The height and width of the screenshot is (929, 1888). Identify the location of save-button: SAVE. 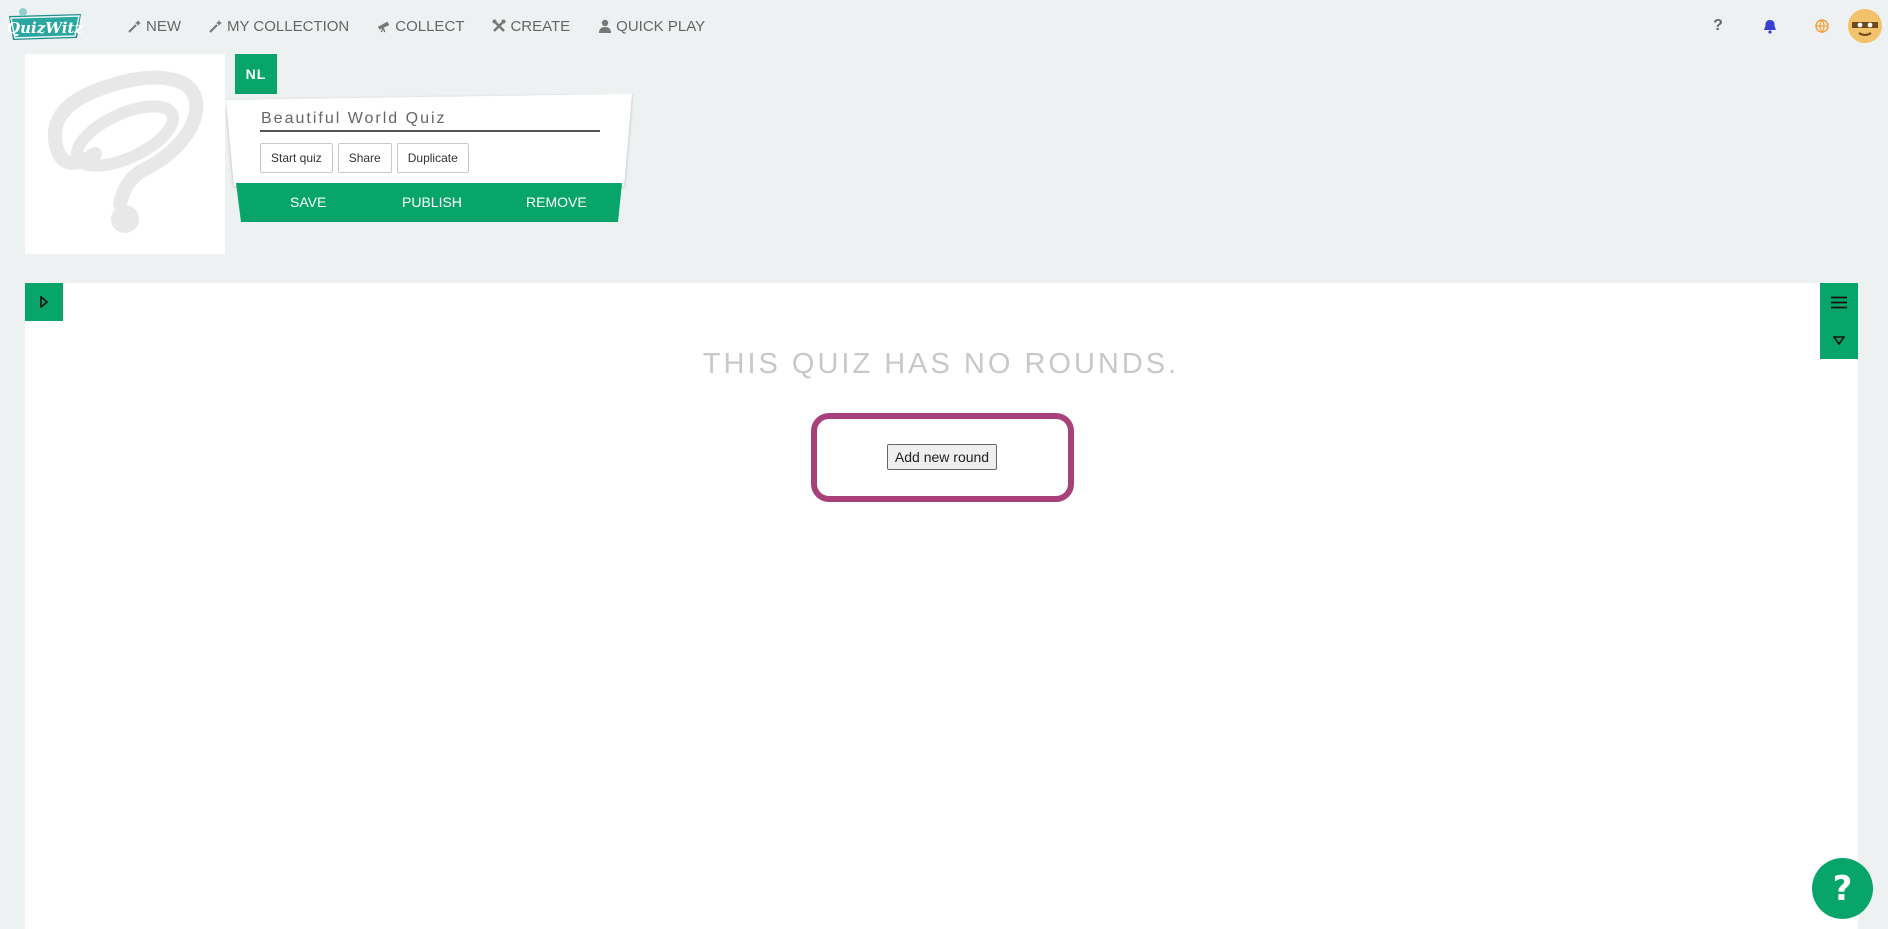
(308, 202).